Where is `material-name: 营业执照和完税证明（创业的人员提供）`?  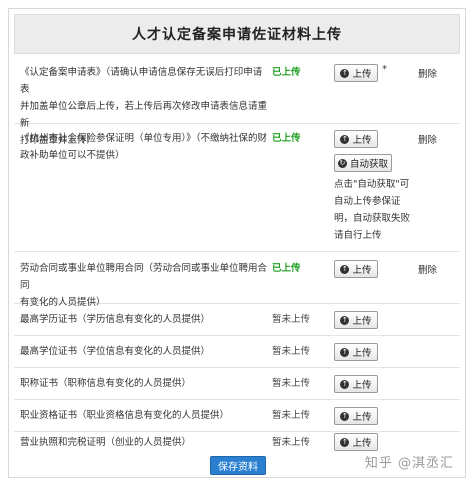
material-name: 营业执照和完税证明（创业的人员提供） is located at coordinates (106, 442).